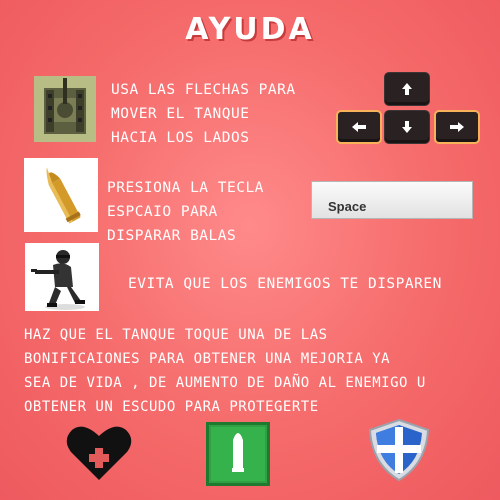  What do you see at coordinates (238, 456) in the screenshot?
I see `ammo-icon` at bounding box center [238, 456].